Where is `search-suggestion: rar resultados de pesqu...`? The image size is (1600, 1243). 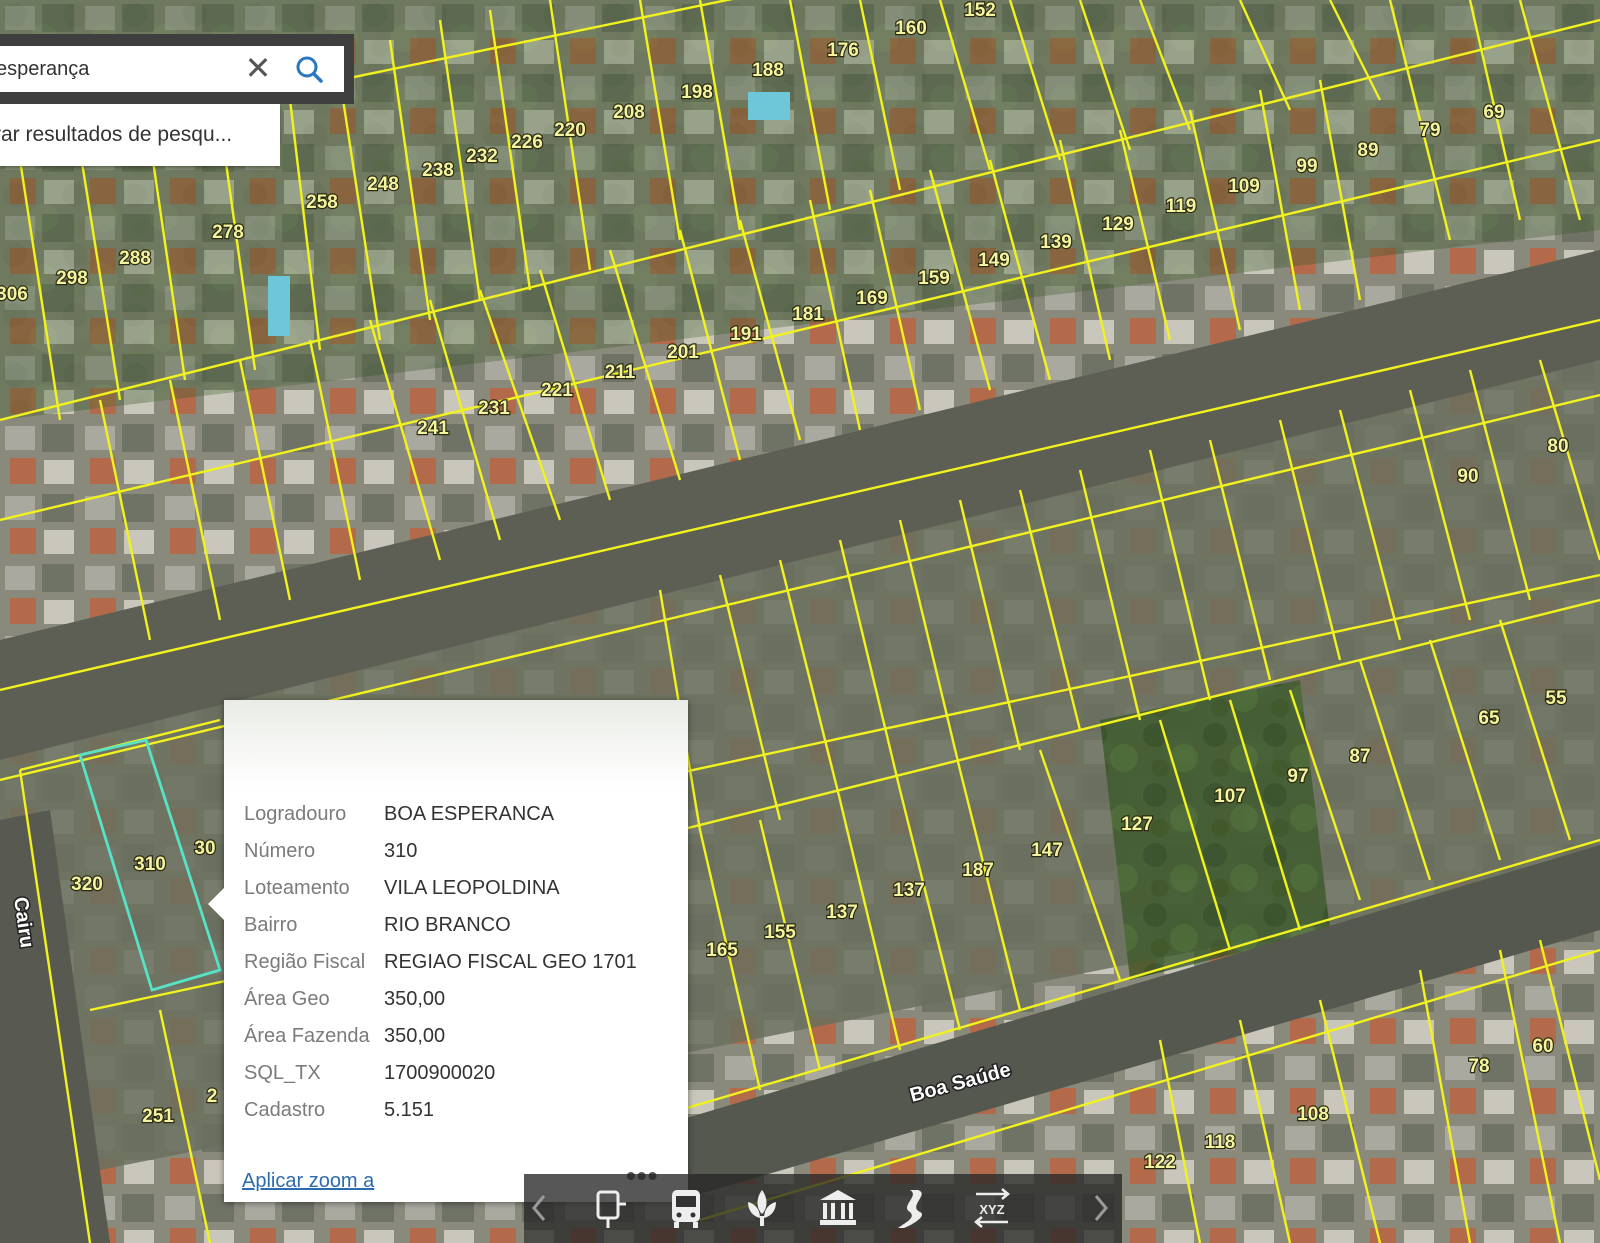
search-suggestion: rar resultados de pesqu... is located at coordinates (140, 135).